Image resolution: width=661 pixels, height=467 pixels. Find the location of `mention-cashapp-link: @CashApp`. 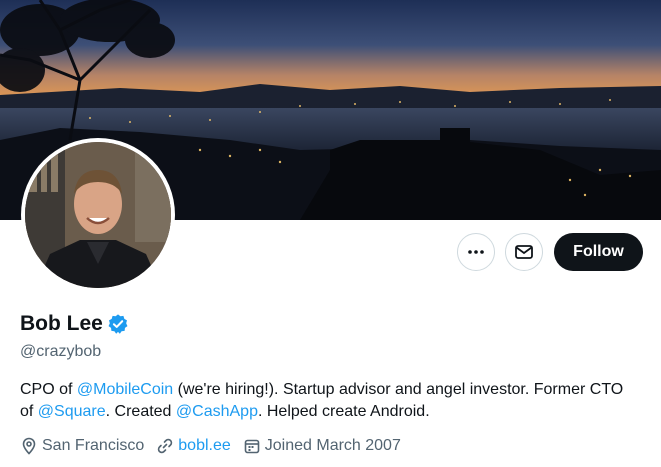

mention-cashapp-link: @CashApp is located at coordinates (217, 411).